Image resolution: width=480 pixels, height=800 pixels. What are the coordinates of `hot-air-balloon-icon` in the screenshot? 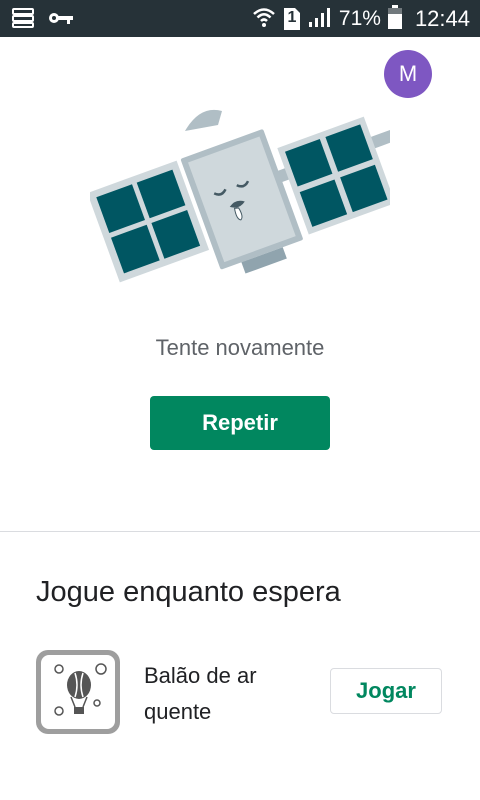 It's located at (78, 692).